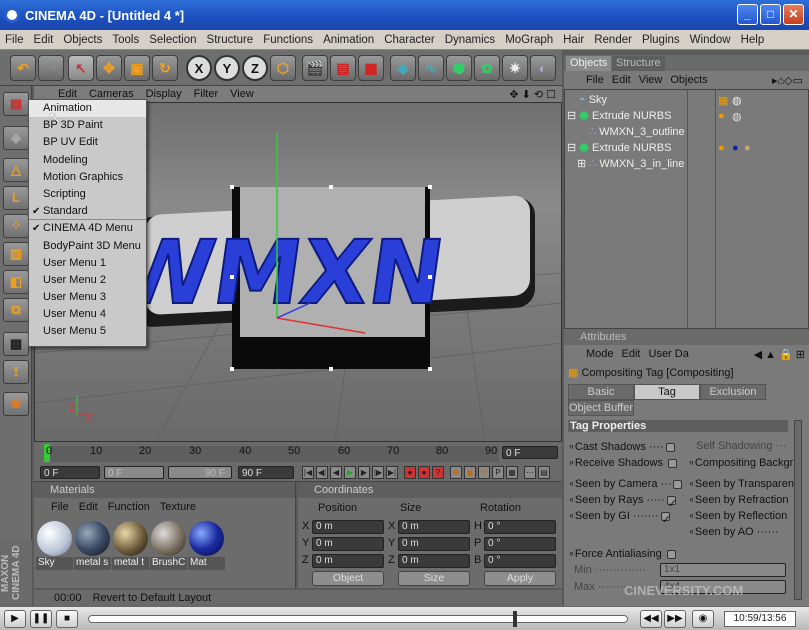 This screenshot has width=809, height=630. What do you see at coordinates (87, 194) in the screenshot?
I see `menu-item-scripting: Scripting` at bounding box center [87, 194].